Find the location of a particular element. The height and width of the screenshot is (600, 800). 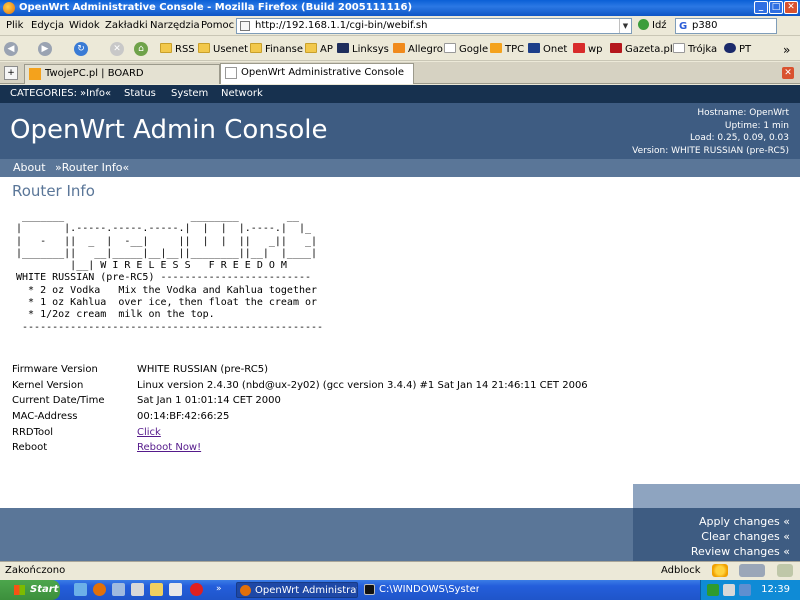

bookmarks-overflow-icon: » is located at coordinates (786, 50).